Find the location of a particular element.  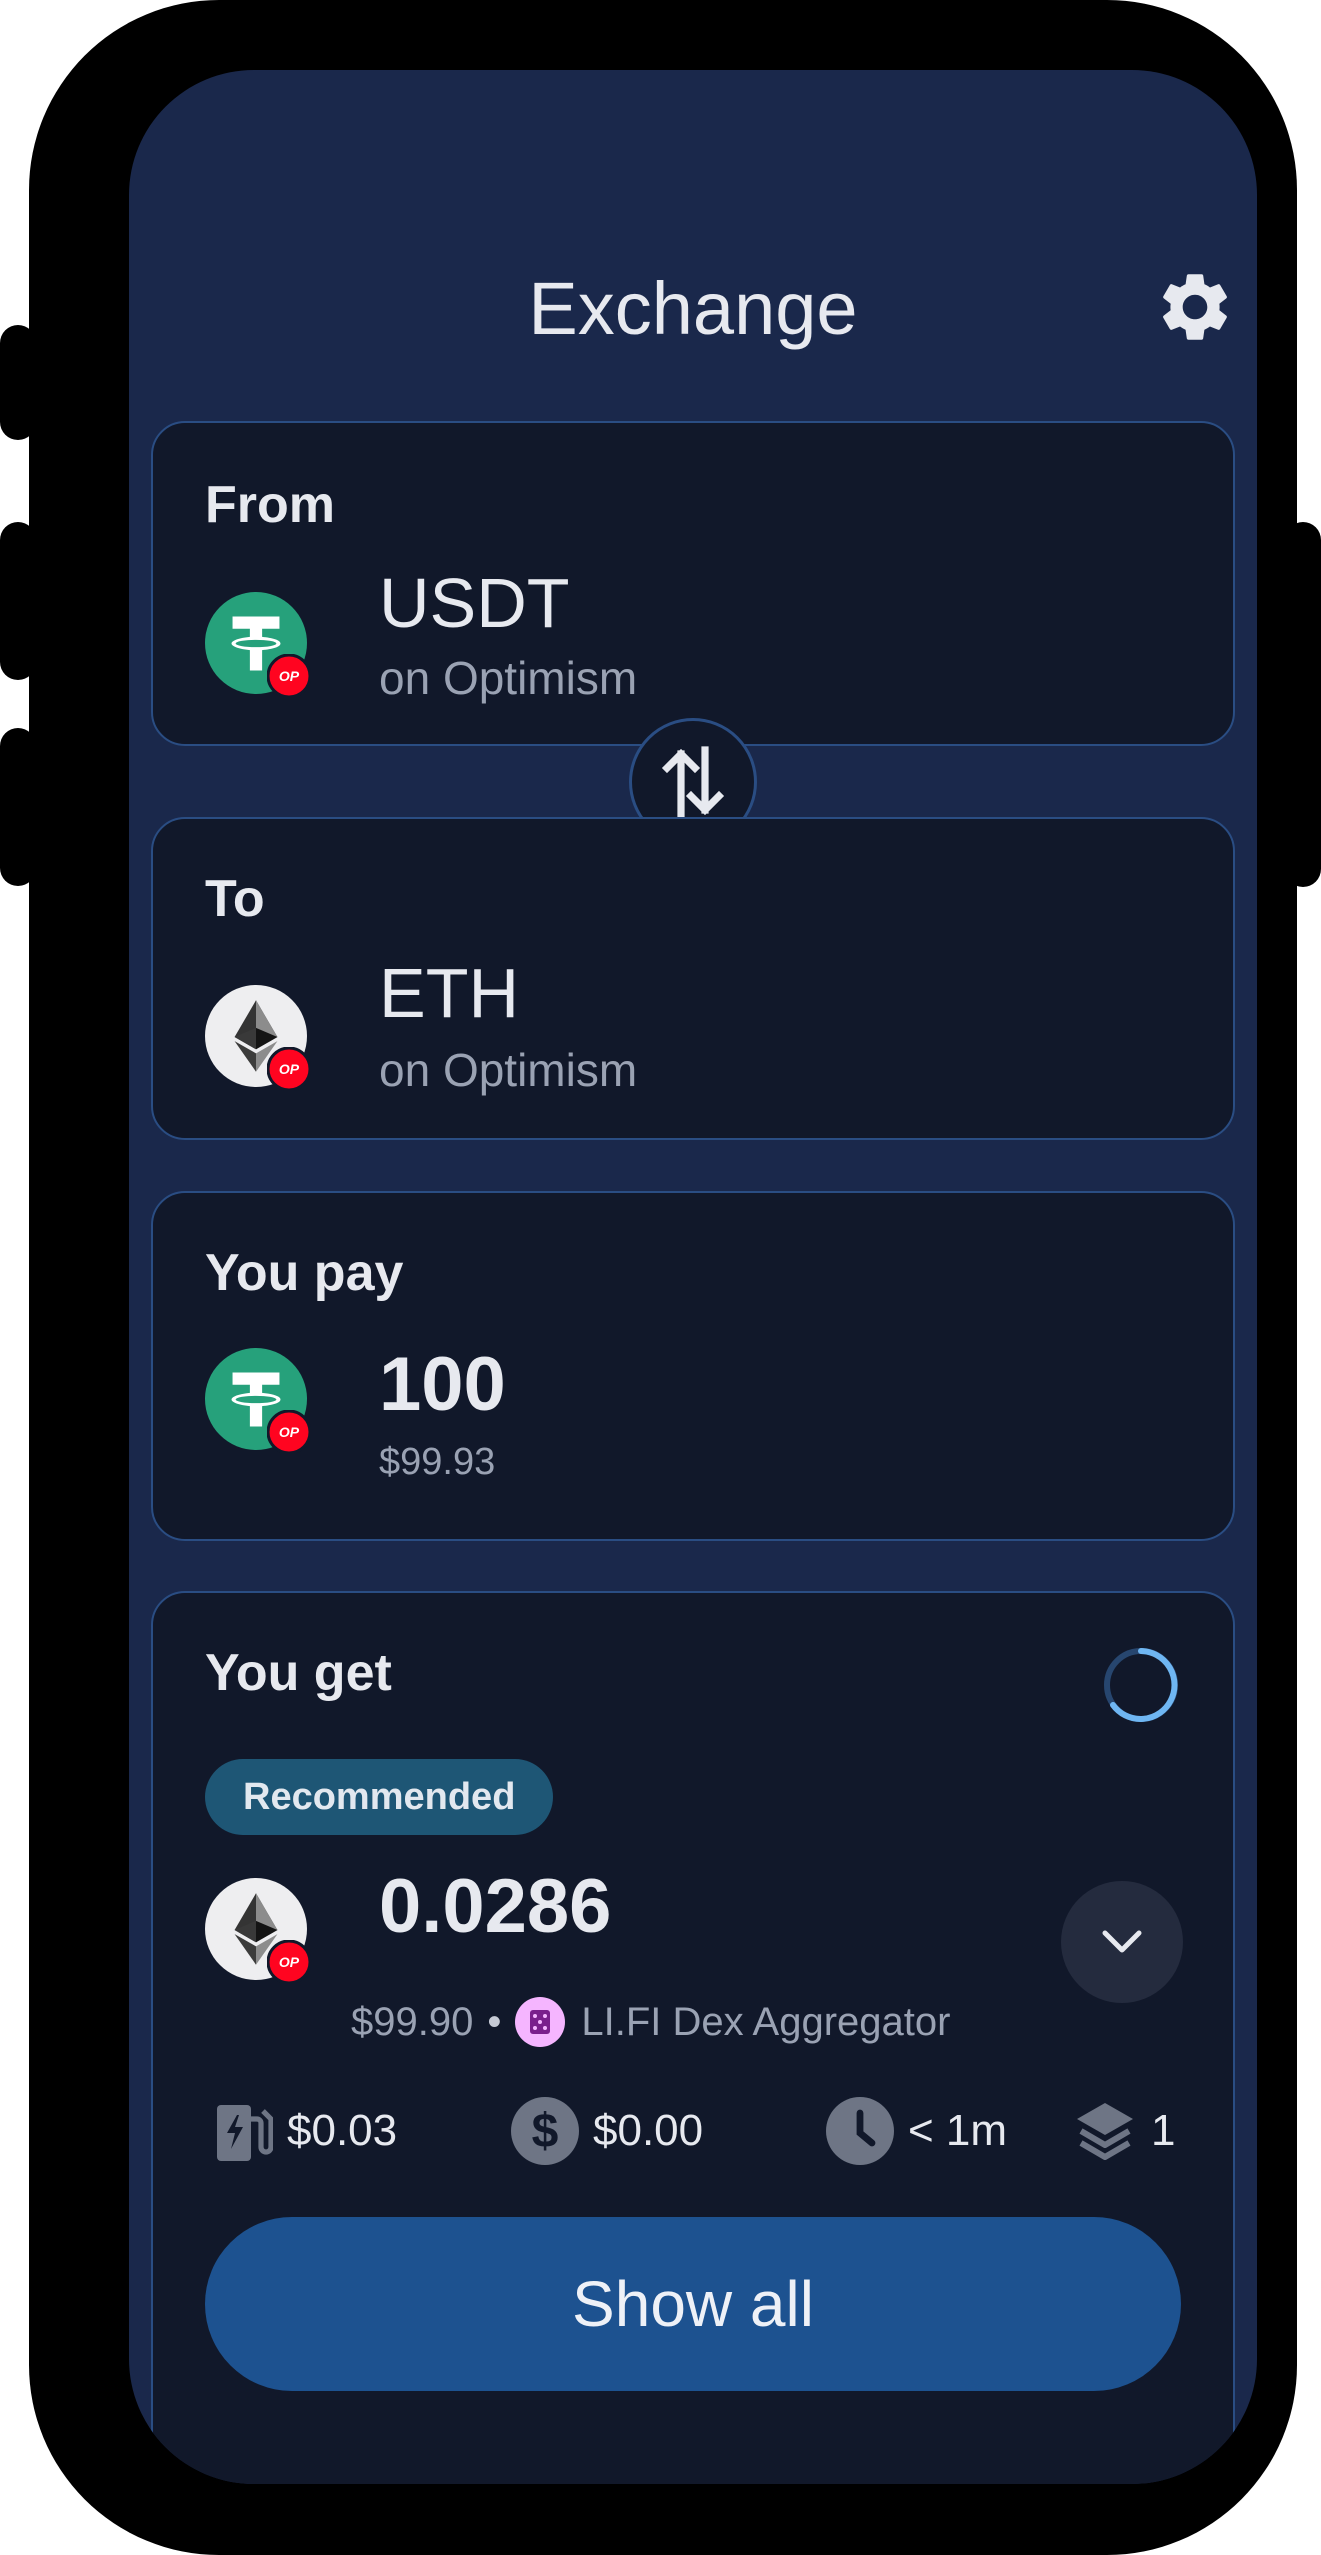

gas-cost-value: $0.03 is located at coordinates (342, 2130).